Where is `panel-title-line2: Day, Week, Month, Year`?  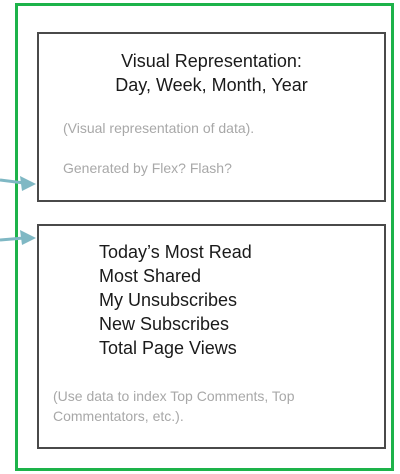
panel-title-line2: Day, Week, Month, Year is located at coordinates (211, 85).